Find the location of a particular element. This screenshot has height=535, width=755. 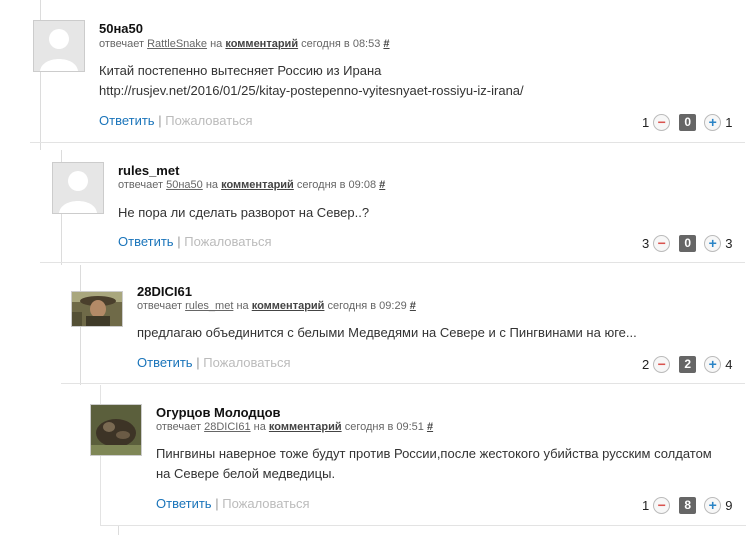

reply-to-link: RattleSnake is located at coordinates (177, 44).